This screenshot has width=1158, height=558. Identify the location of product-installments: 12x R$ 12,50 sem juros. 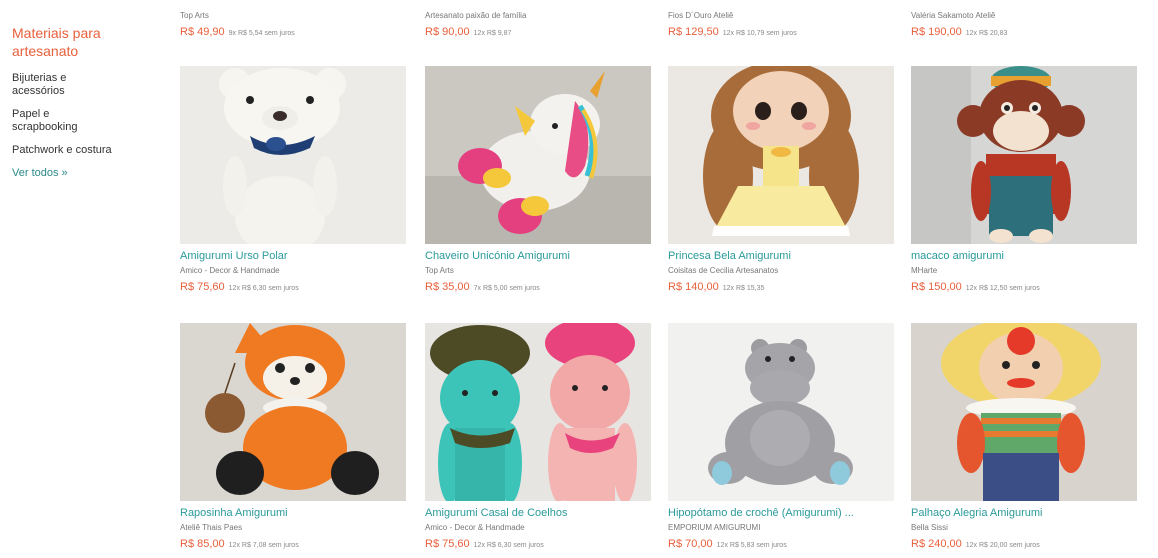
(1002, 288).